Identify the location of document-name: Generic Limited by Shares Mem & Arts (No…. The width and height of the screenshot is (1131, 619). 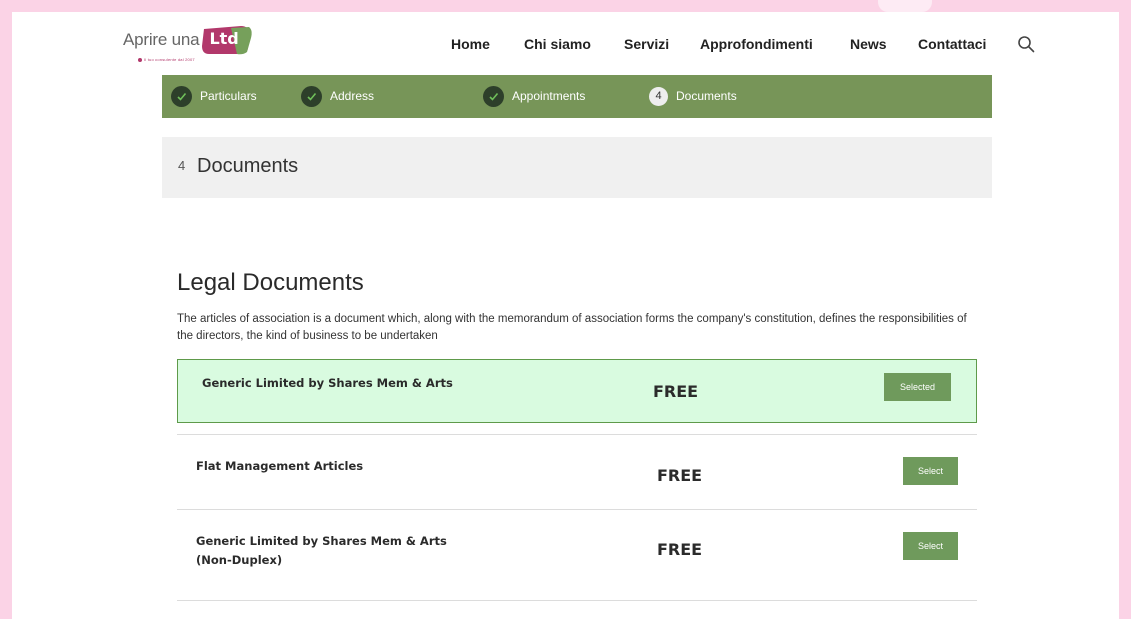
(321, 551).